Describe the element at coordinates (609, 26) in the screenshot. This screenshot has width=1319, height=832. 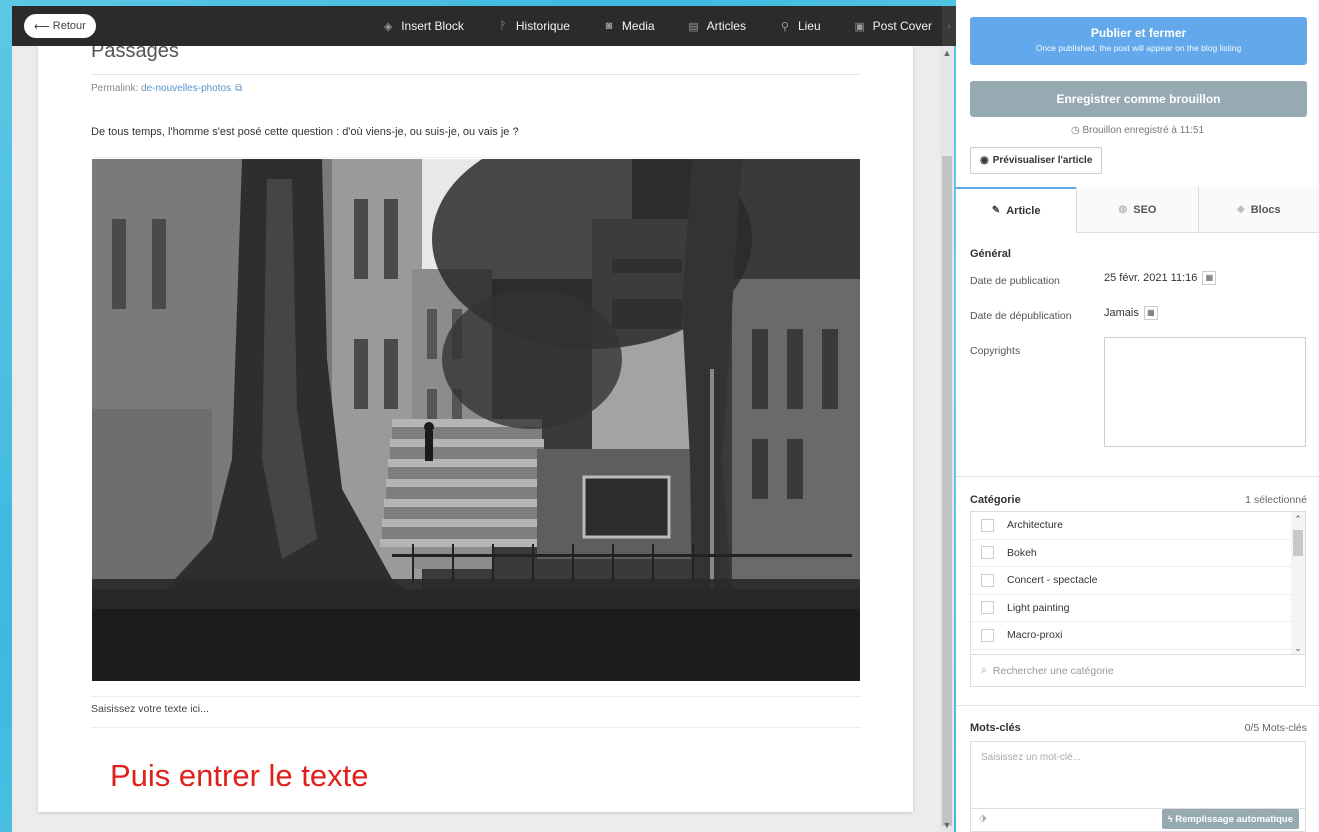
I see `camera-icon: ◙` at that location.